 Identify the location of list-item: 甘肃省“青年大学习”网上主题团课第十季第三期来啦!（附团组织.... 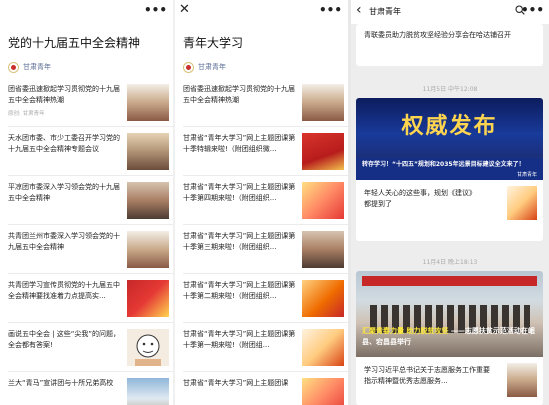
(265, 249).